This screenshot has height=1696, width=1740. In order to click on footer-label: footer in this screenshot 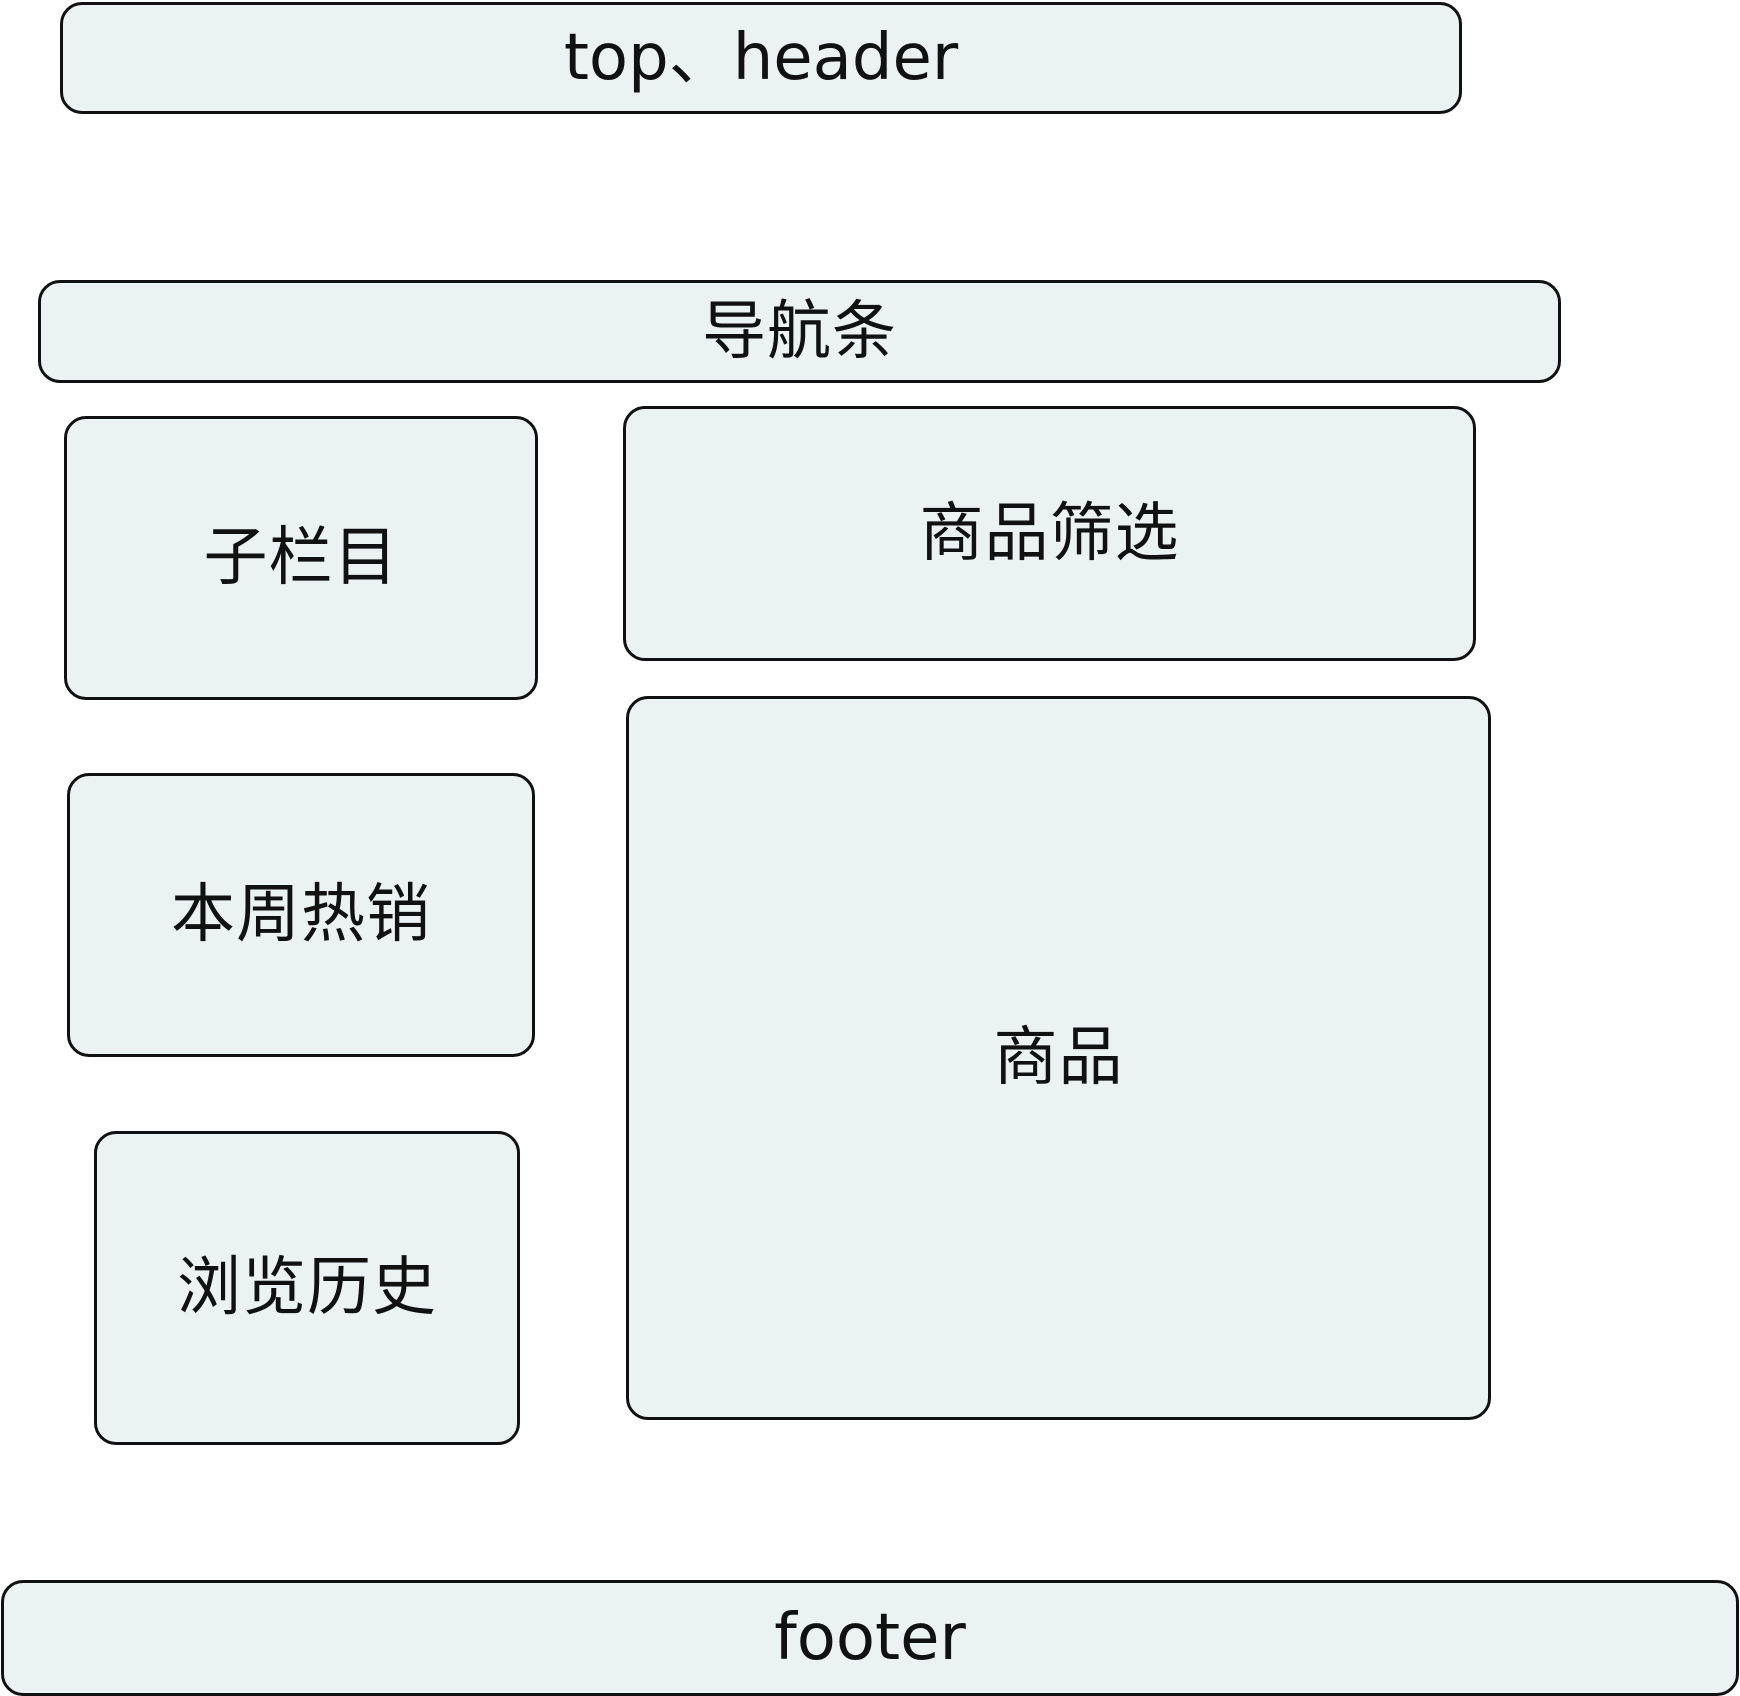, I will do `click(870, 1638)`.